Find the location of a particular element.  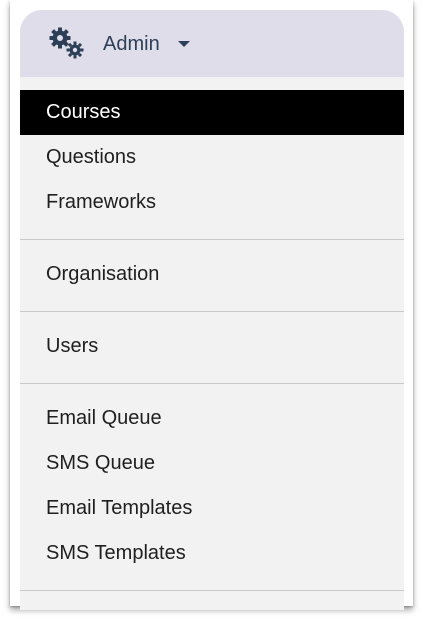

menu-item-label: SMS Templates is located at coordinates (116, 553).